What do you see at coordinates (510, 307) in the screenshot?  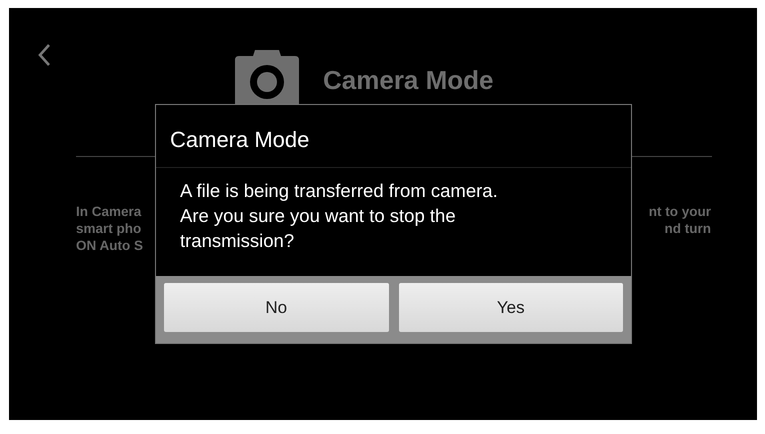 I see `dialog-button: Yes` at bounding box center [510, 307].